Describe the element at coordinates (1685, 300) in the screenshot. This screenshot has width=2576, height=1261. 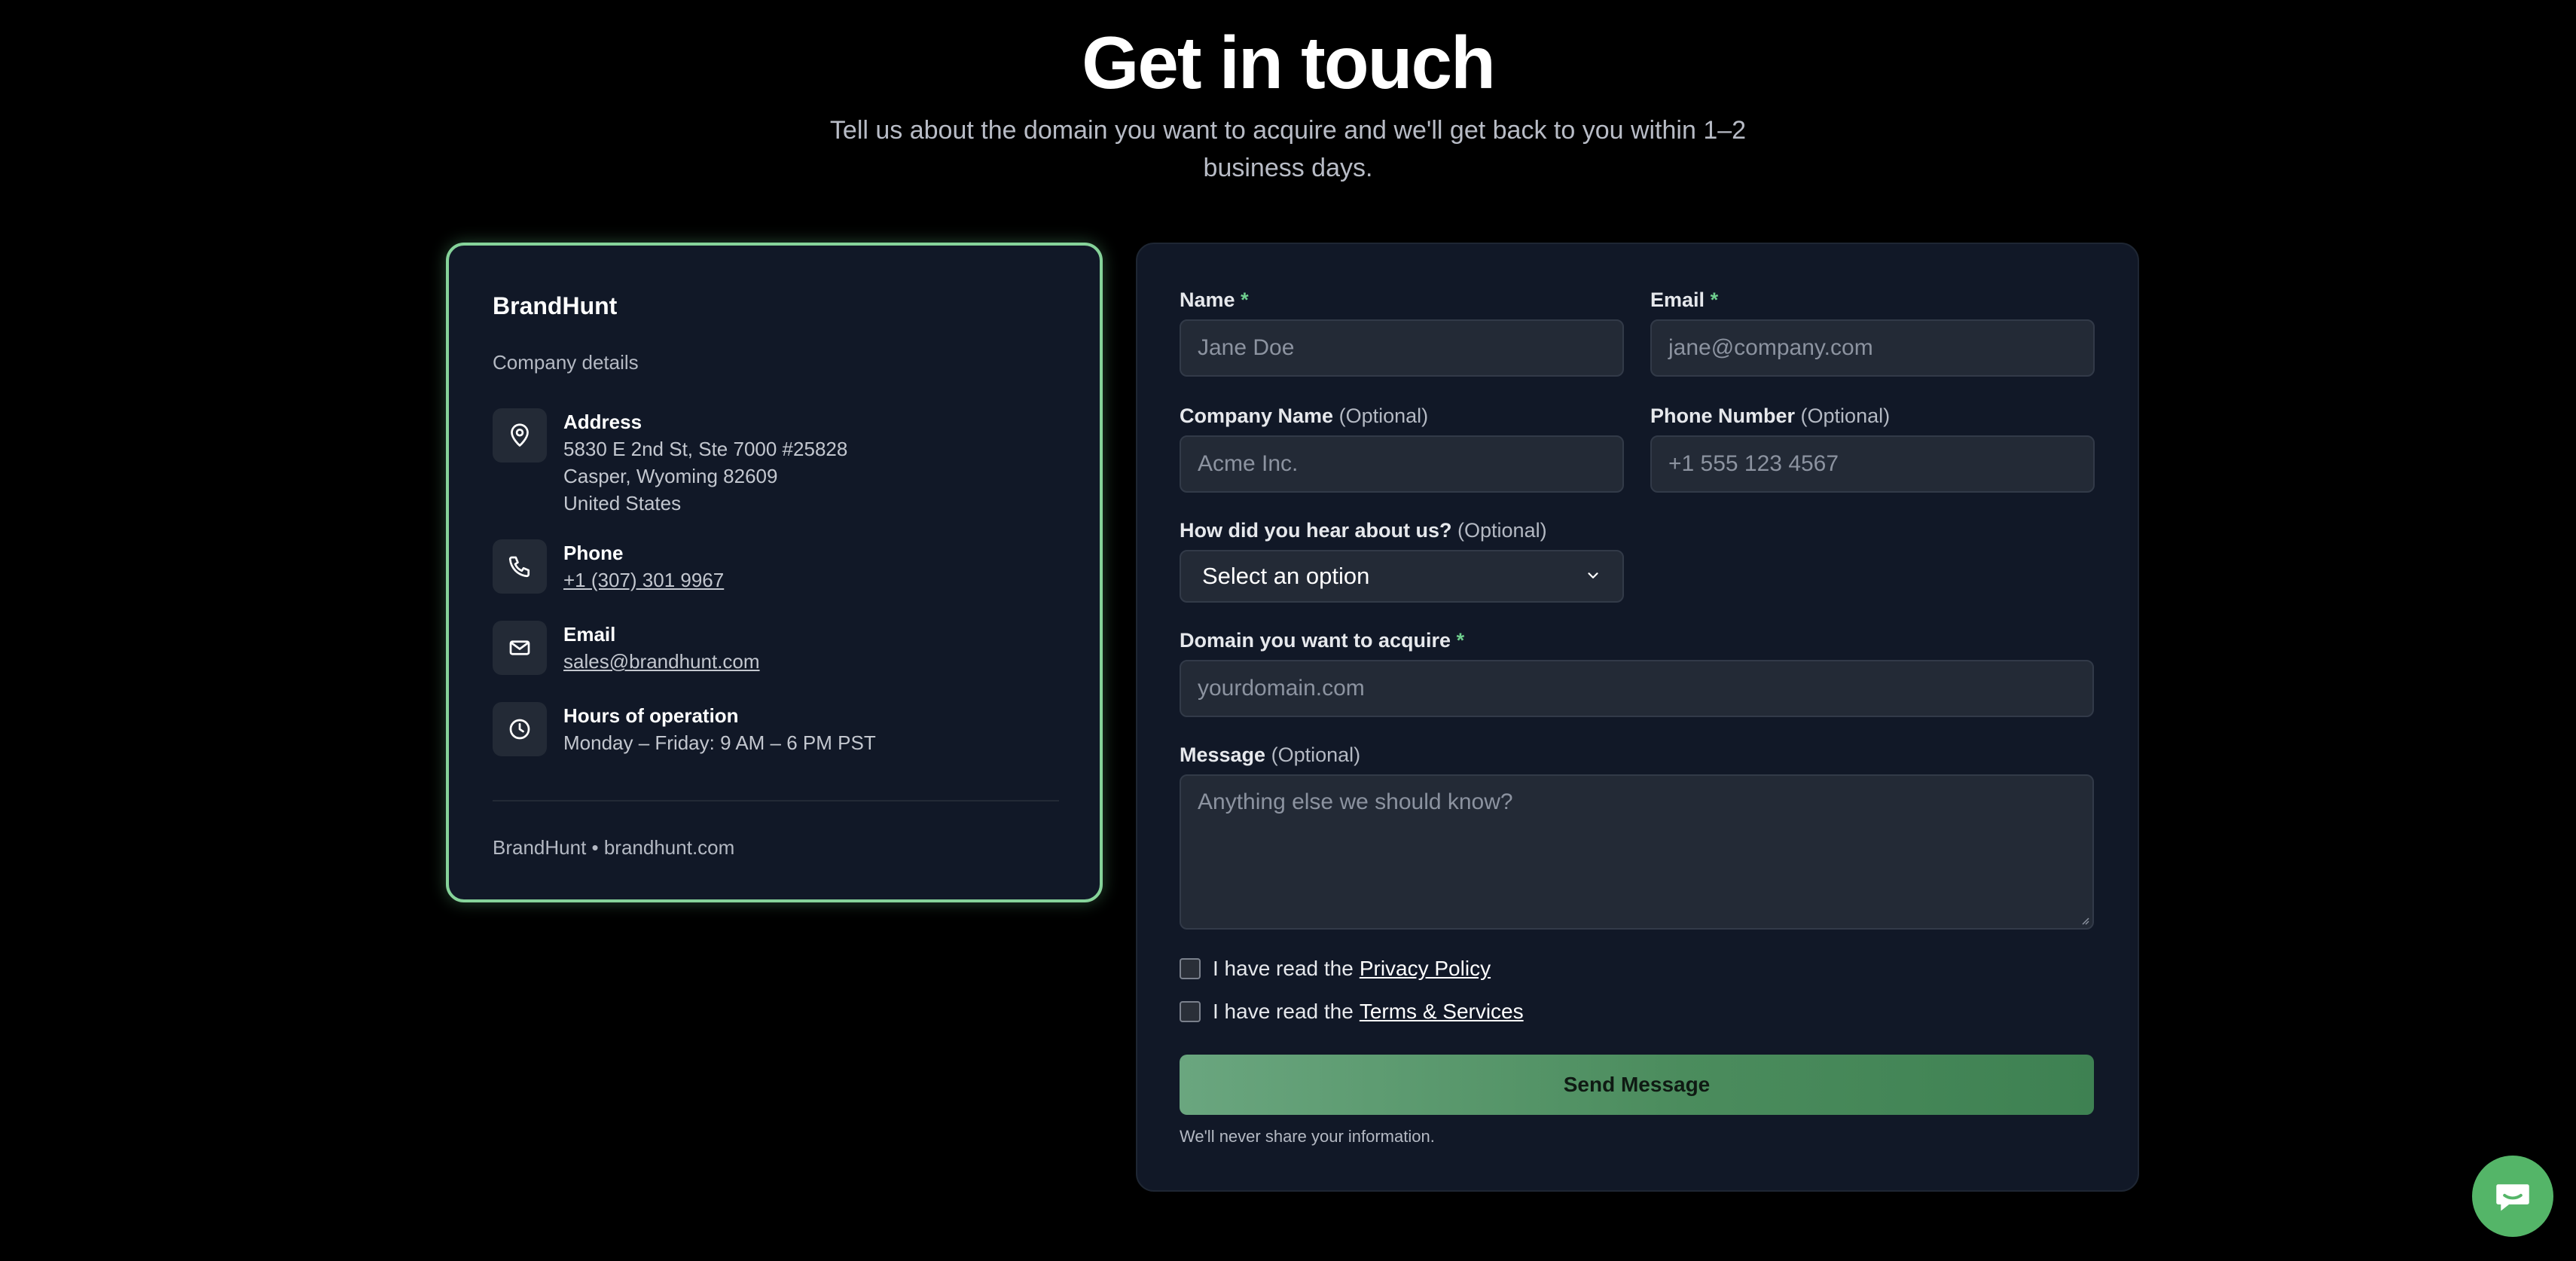
I see `email-field-label: Email *` at that location.